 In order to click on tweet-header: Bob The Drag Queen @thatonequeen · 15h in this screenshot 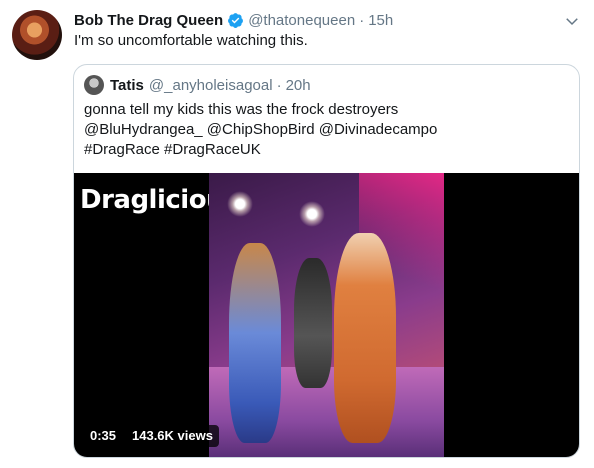, I will do `click(233, 20)`.